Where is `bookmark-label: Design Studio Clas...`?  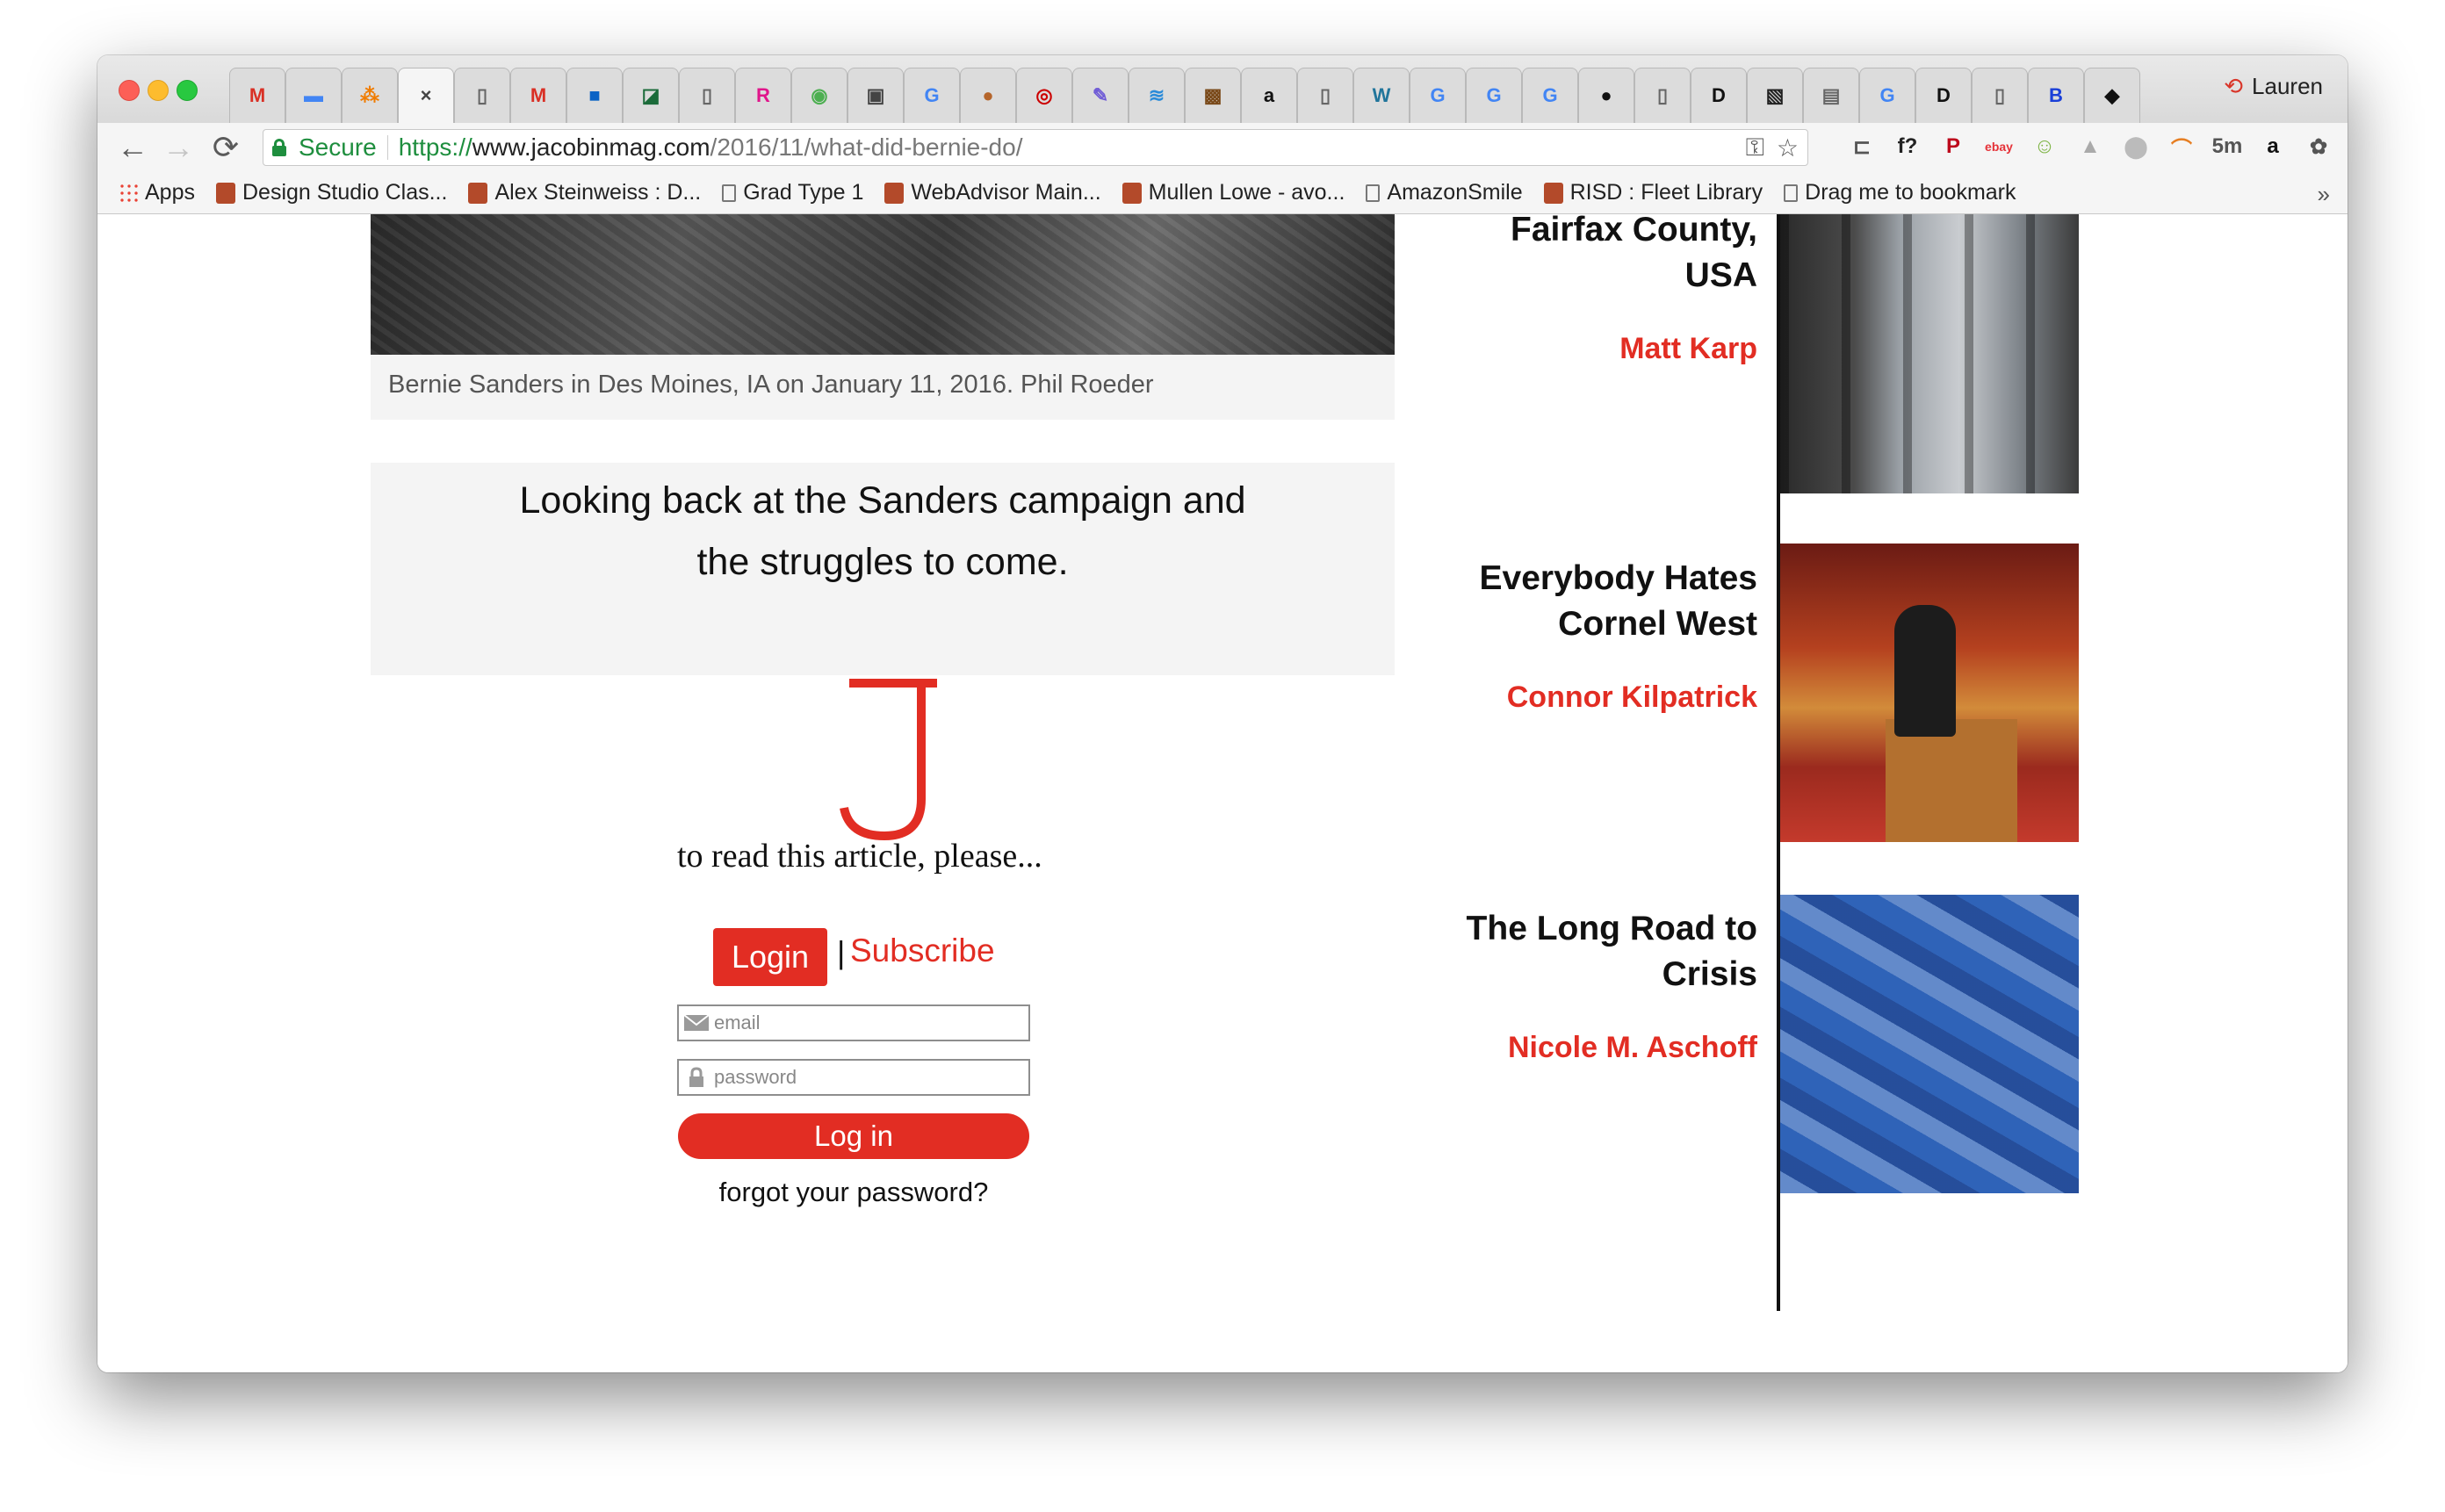 bookmark-label: Design Studio Clas... is located at coordinates (345, 192).